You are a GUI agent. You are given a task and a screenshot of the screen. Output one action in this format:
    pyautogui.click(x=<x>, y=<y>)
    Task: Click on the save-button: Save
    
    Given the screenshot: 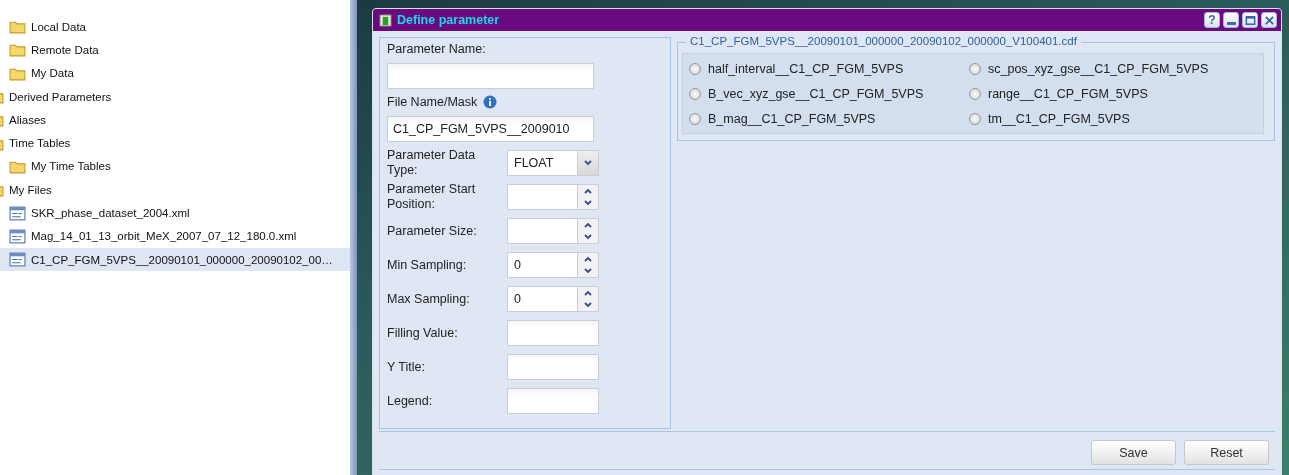 What is the action you would take?
    pyautogui.click(x=1133, y=452)
    